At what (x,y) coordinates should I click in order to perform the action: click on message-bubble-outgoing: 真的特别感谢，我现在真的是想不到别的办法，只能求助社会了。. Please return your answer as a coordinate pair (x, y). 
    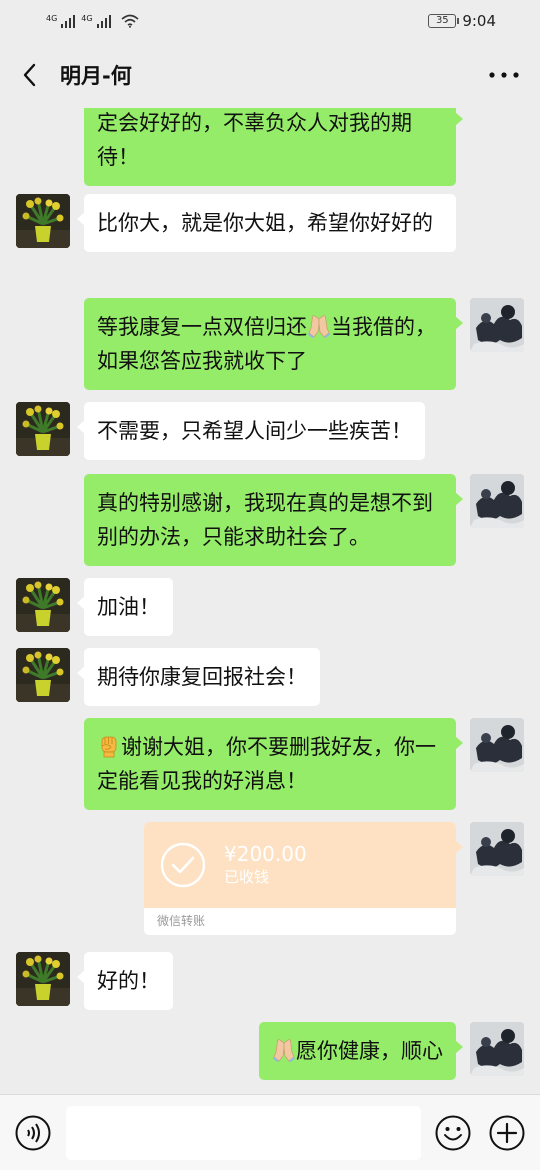
    Looking at the image, I should click on (273, 520).